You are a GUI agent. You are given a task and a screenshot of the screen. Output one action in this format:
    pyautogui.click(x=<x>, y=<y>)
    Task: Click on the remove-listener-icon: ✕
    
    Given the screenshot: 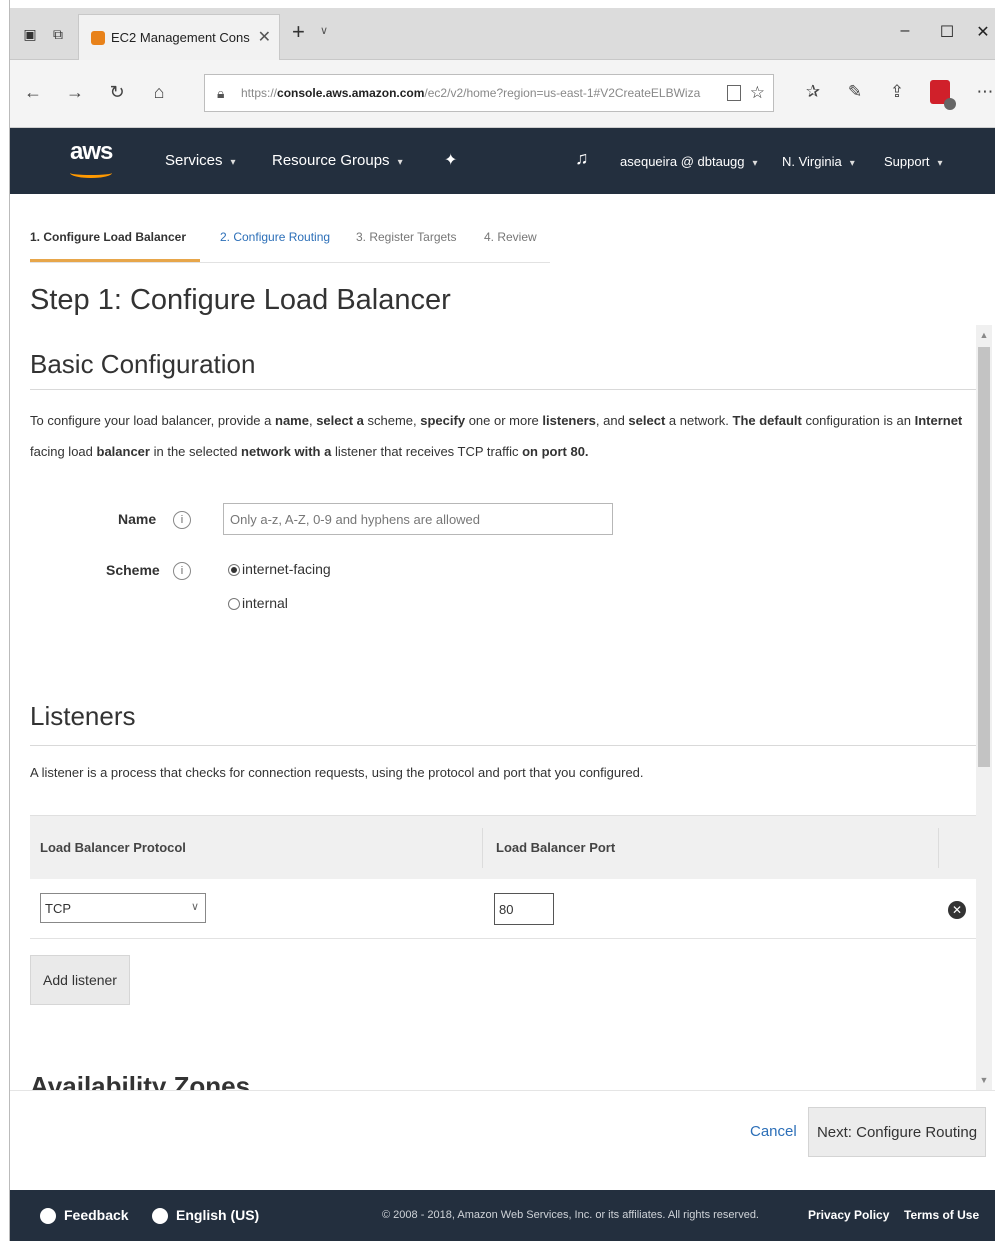 What is the action you would take?
    pyautogui.click(x=957, y=910)
    